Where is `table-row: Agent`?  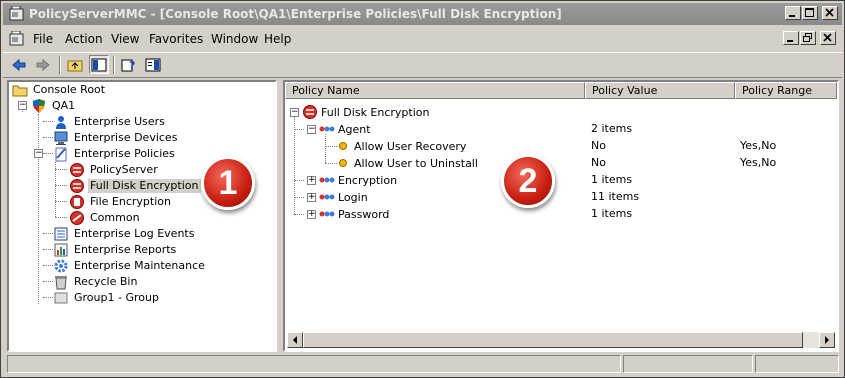
table-row: Agent is located at coordinates (345, 129).